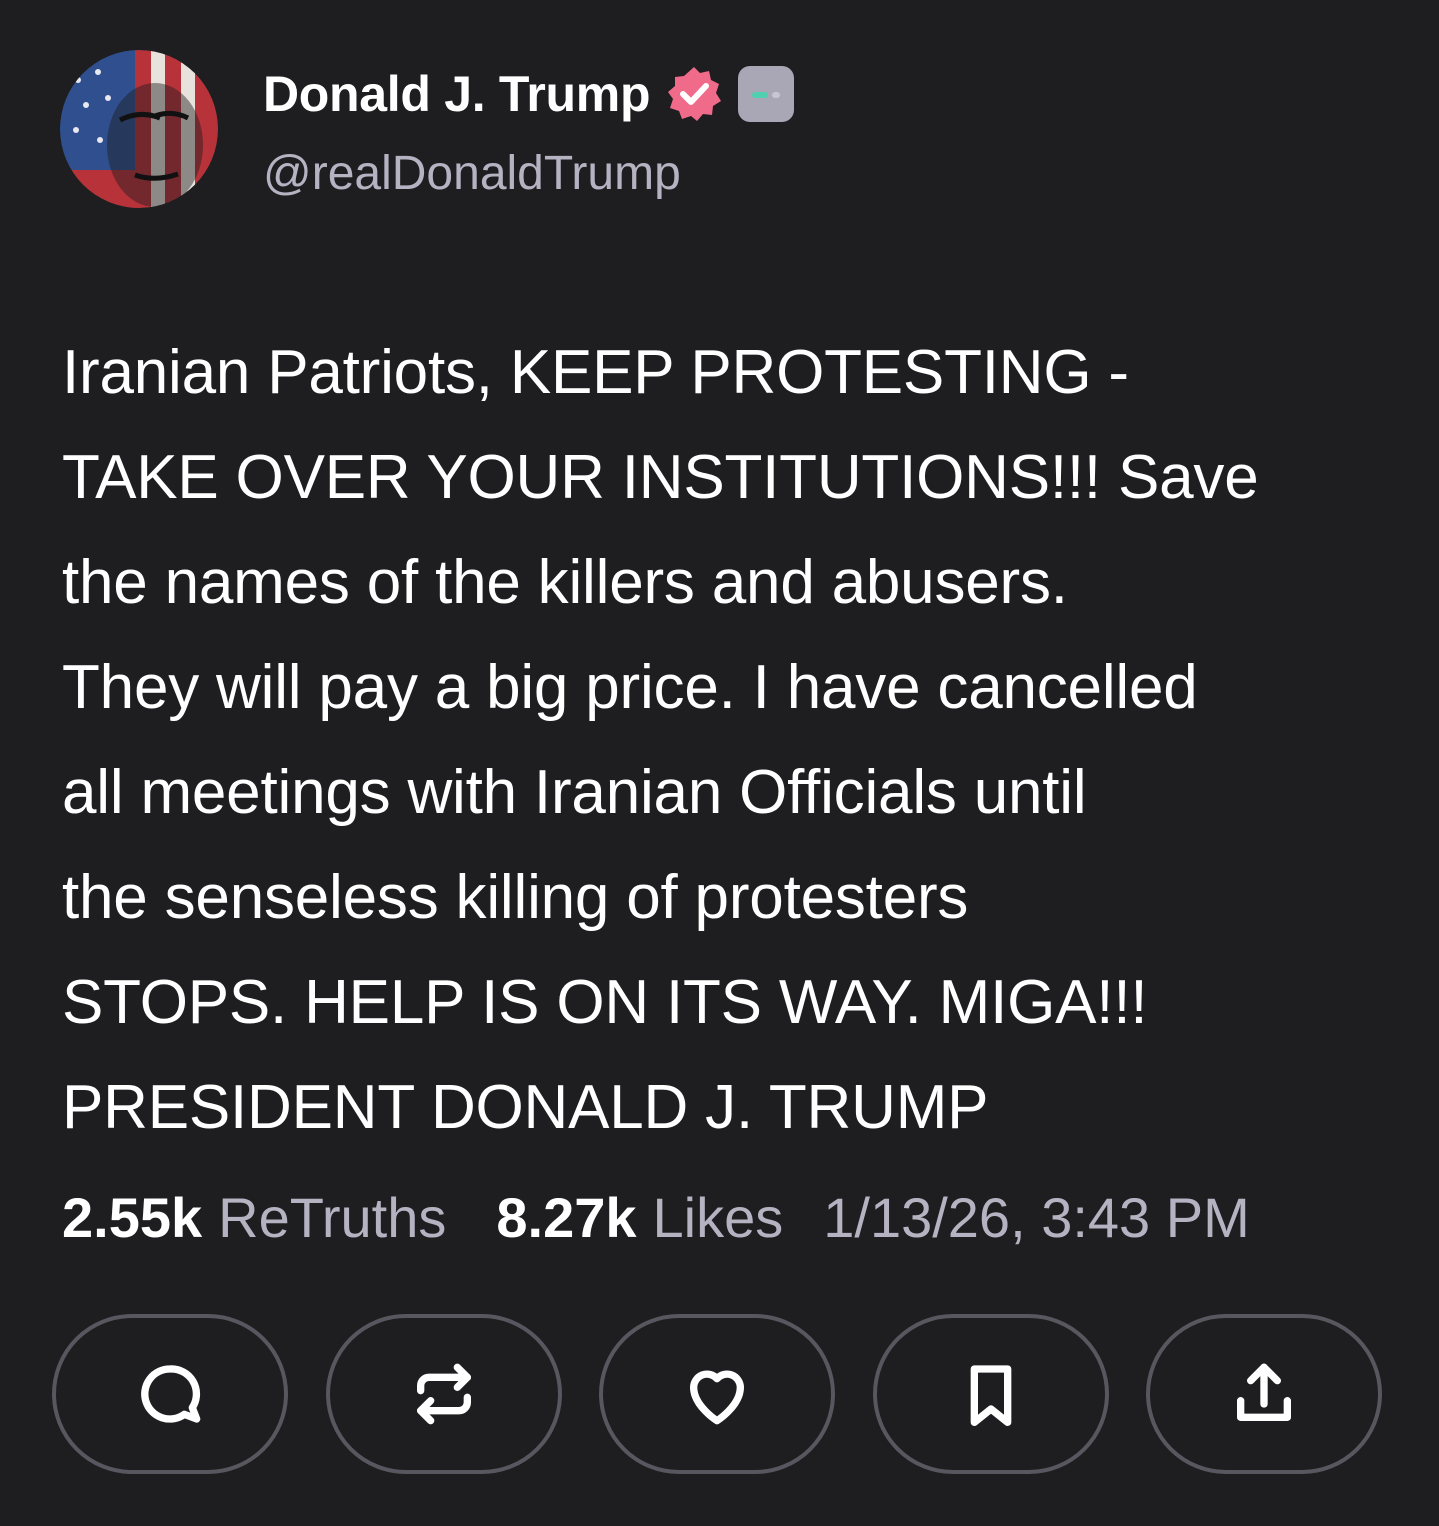 The image size is (1439, 1526). I want to click on tier-badge-mark, so click(760, 95).